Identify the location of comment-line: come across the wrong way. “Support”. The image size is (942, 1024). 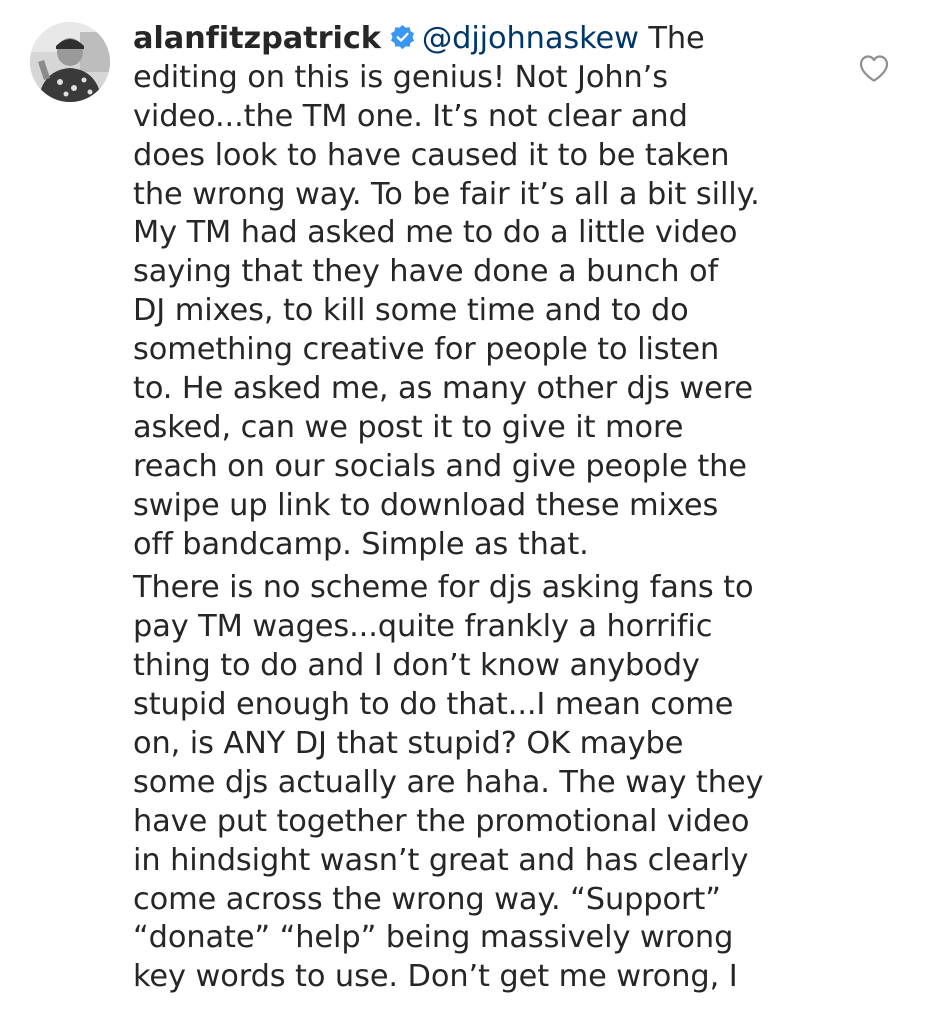
(427, 899).